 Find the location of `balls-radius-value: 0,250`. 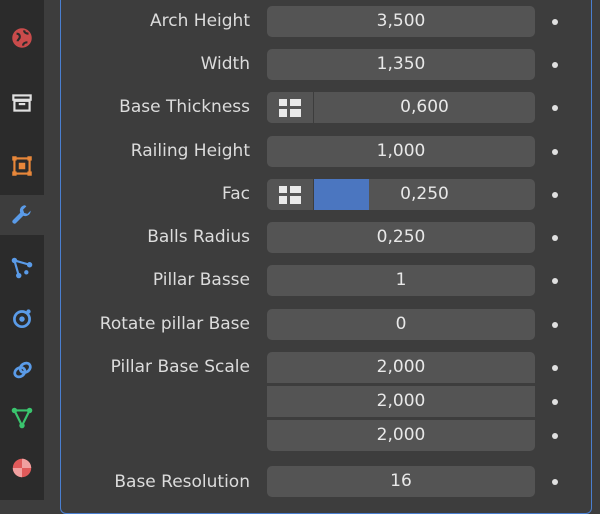

balls-radius-value: 0,250 is located at coordinates (401, 237).